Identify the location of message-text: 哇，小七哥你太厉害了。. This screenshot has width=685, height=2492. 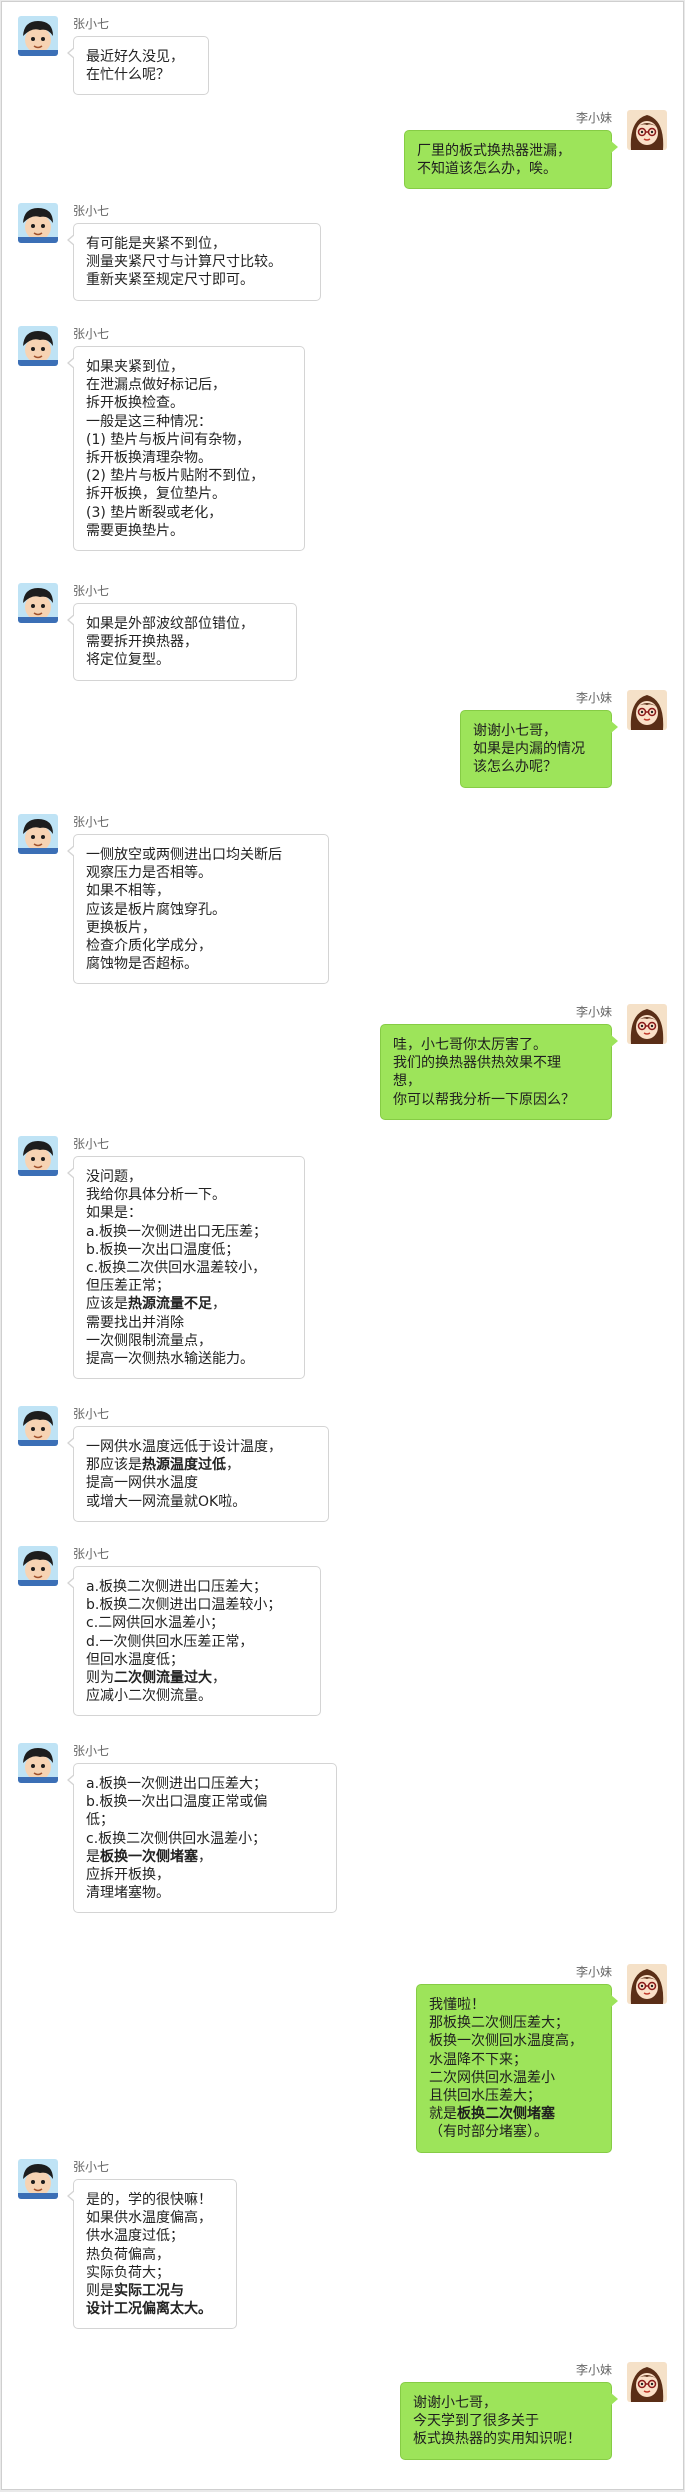
(470, 1045).